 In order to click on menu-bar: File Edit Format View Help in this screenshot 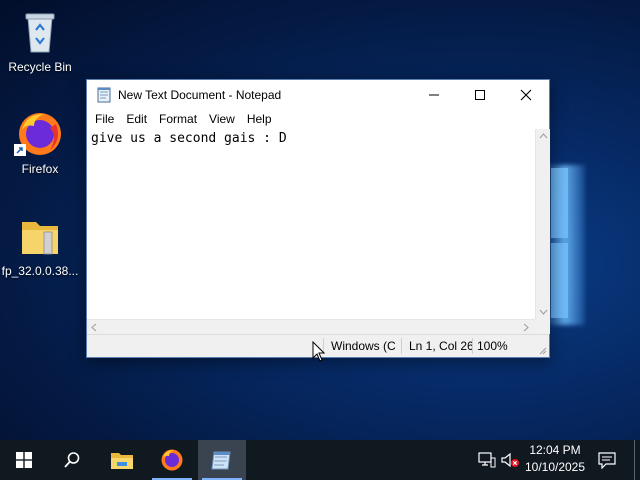, I will do `click(318, 119)`.